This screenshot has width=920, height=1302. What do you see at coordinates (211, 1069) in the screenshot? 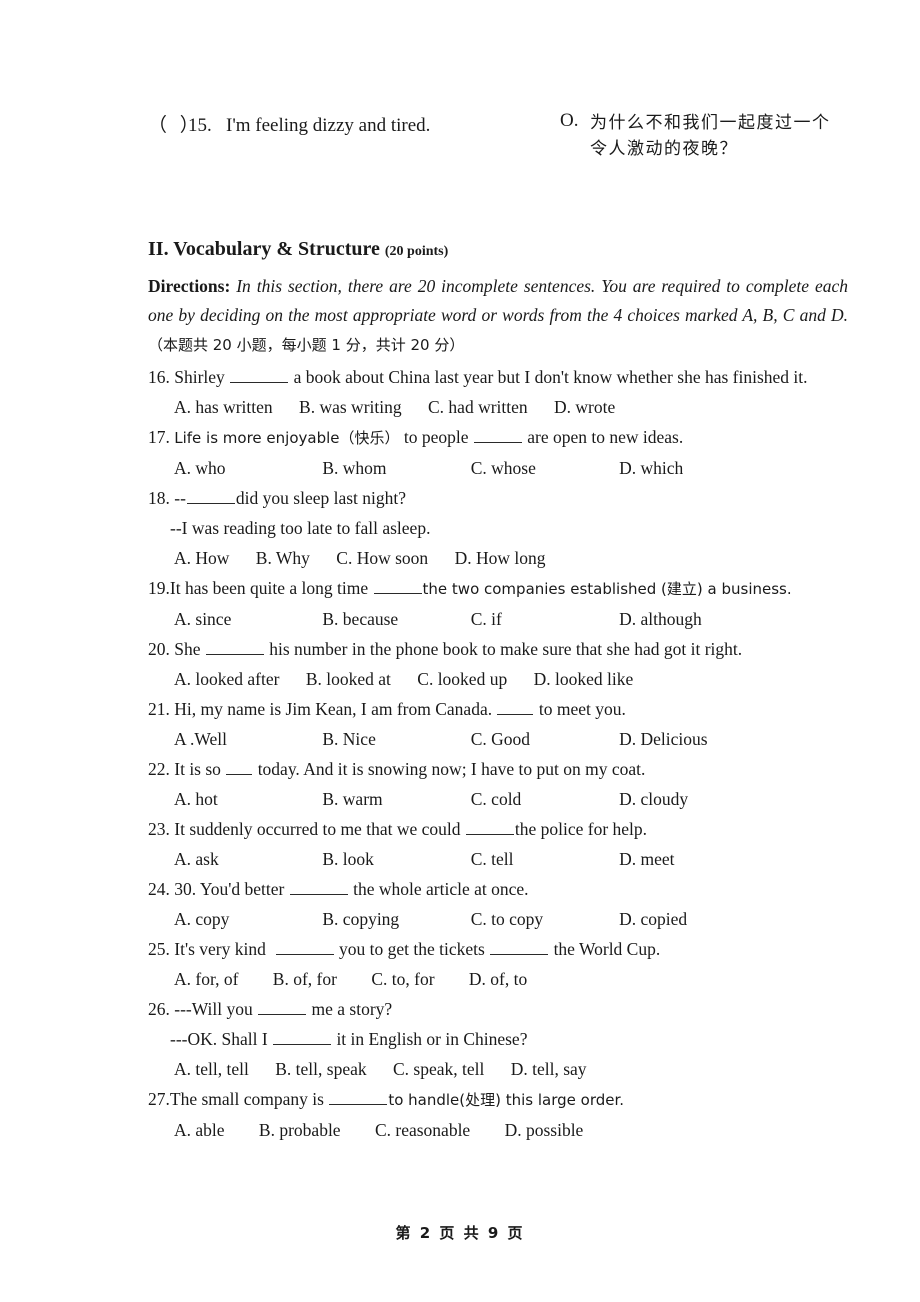
I see `option-a: A. tell, tell` at bounding box center [211, 1069].